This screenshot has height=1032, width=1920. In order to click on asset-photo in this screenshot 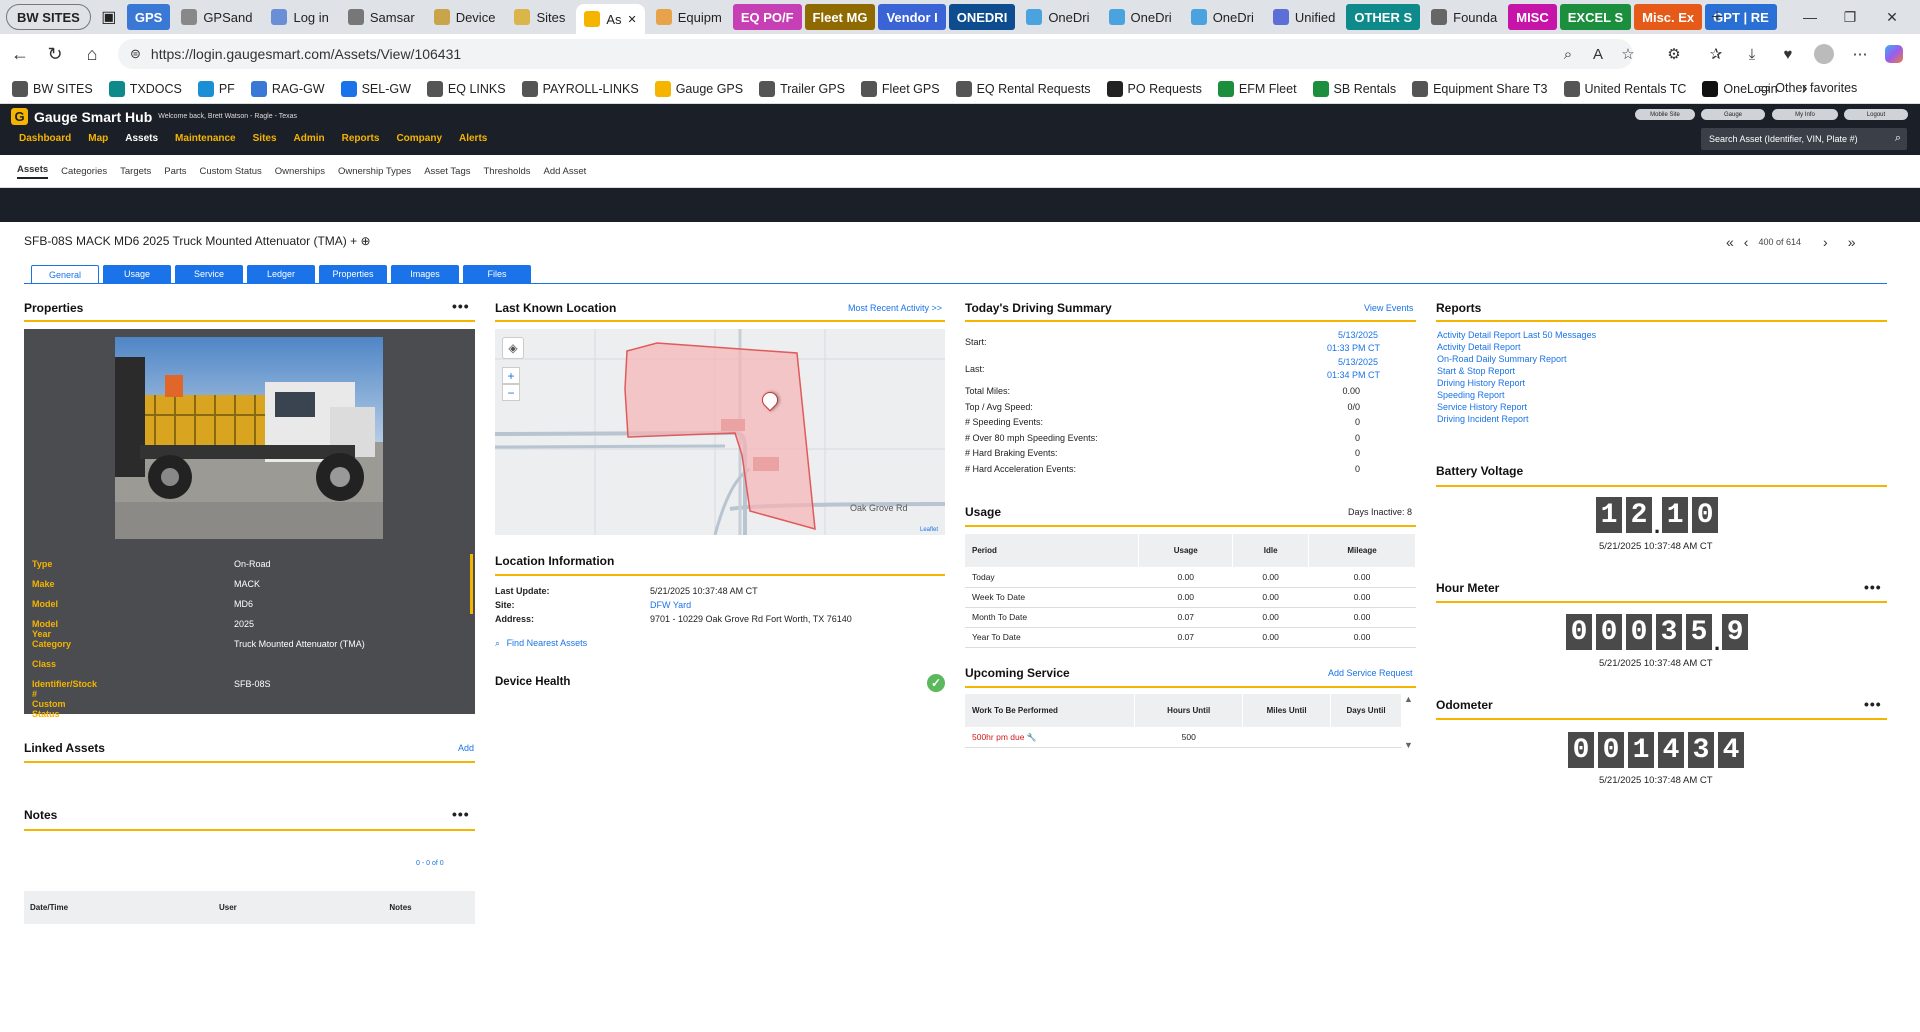, I will do `click(249, 438)`.